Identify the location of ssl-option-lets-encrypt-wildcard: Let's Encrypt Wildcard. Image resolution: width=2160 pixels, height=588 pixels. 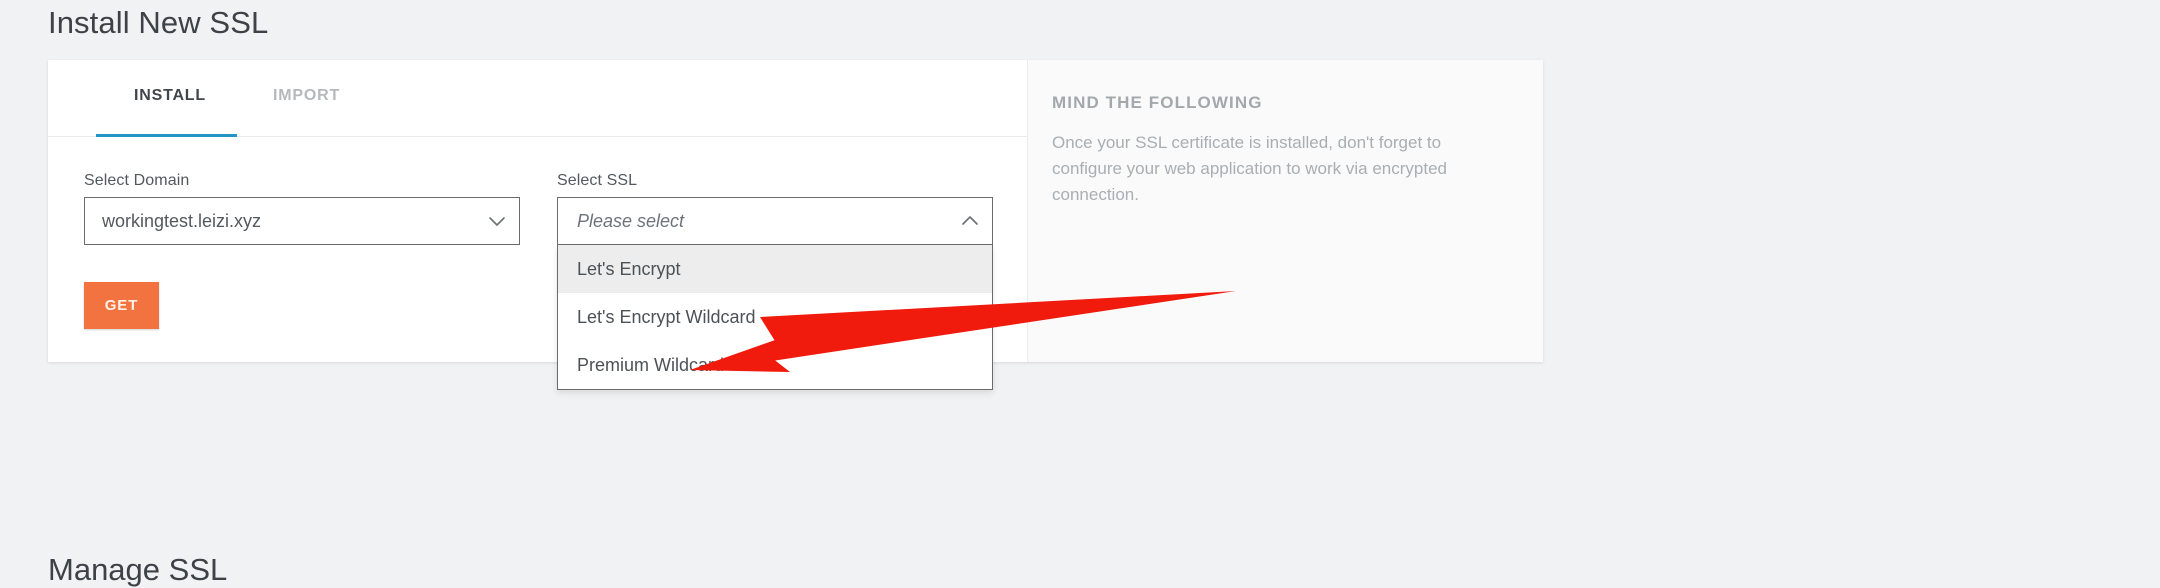
(775, 317).